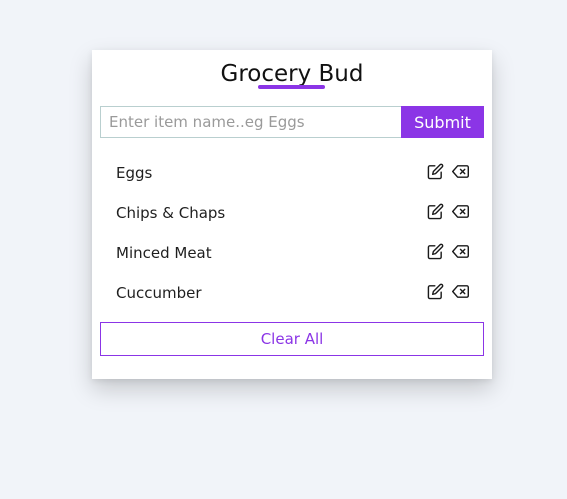  I want to click on list-item: Cuccumber, so click(292, 293).